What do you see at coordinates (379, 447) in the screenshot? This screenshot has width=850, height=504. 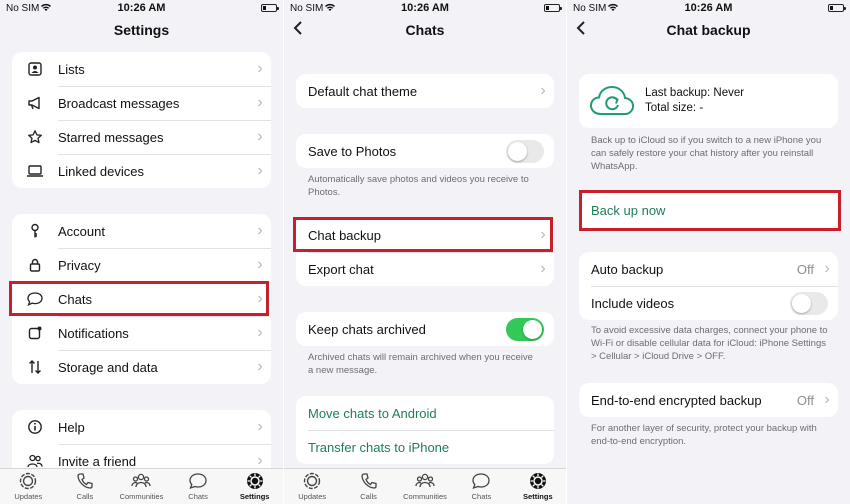 I see `item-label: Transfer chats to iPhone` at bounding box center [379, 447].